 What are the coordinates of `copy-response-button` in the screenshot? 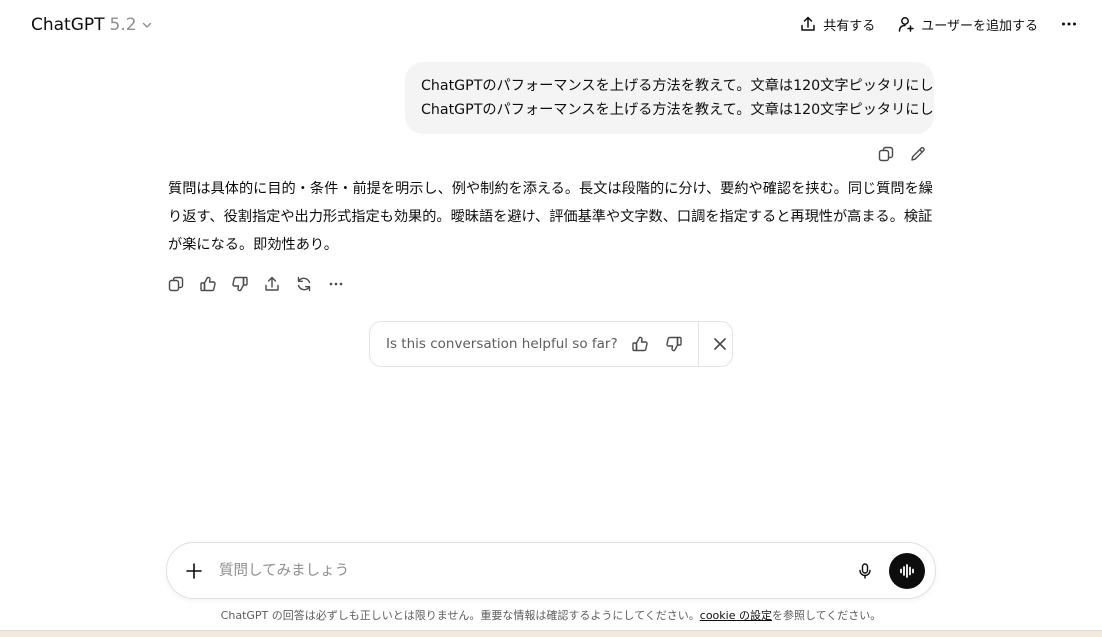 It's located at (176, 284).